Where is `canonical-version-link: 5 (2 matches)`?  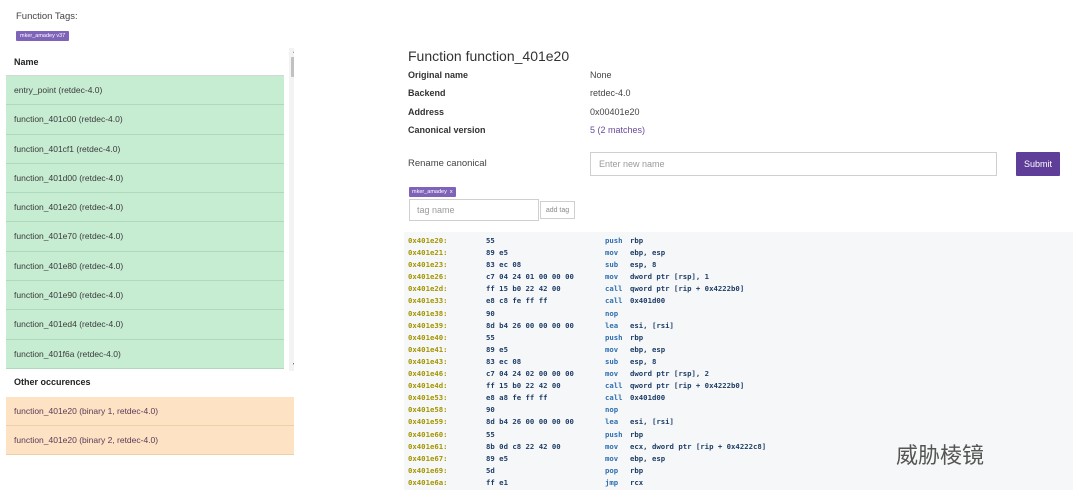 canonical-version-link: 5 (2 matches) is located at coordinates (617, 130).